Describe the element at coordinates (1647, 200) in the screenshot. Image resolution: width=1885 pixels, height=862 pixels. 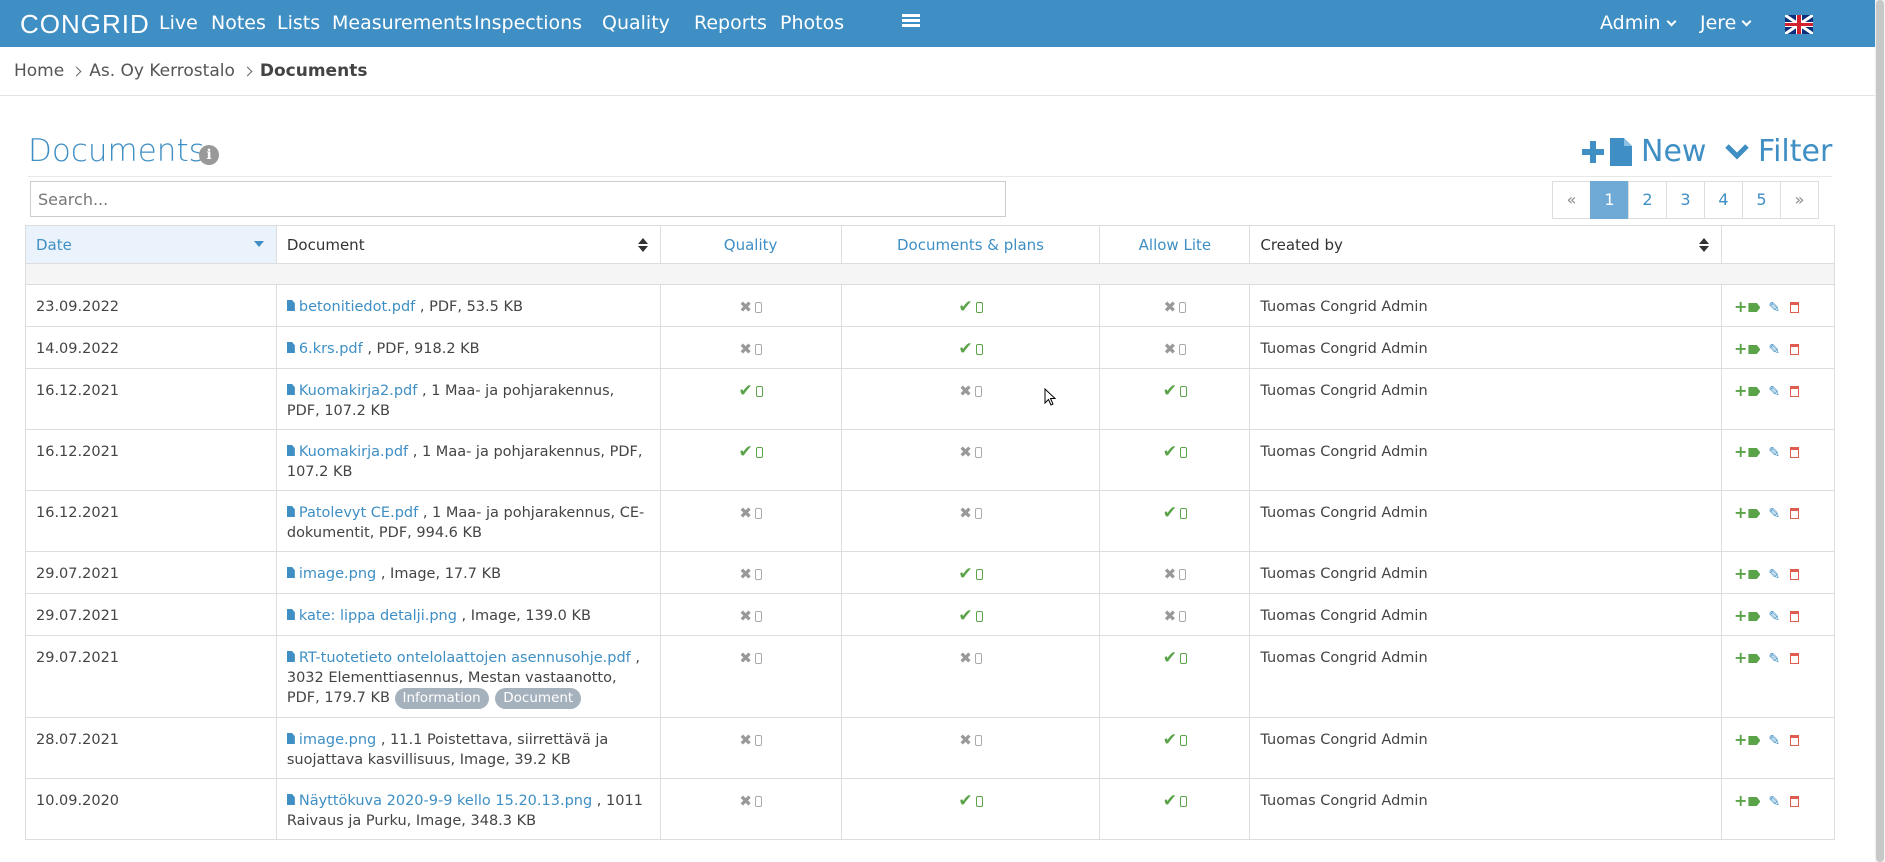
I see `pager-page-2: 2` at that location.